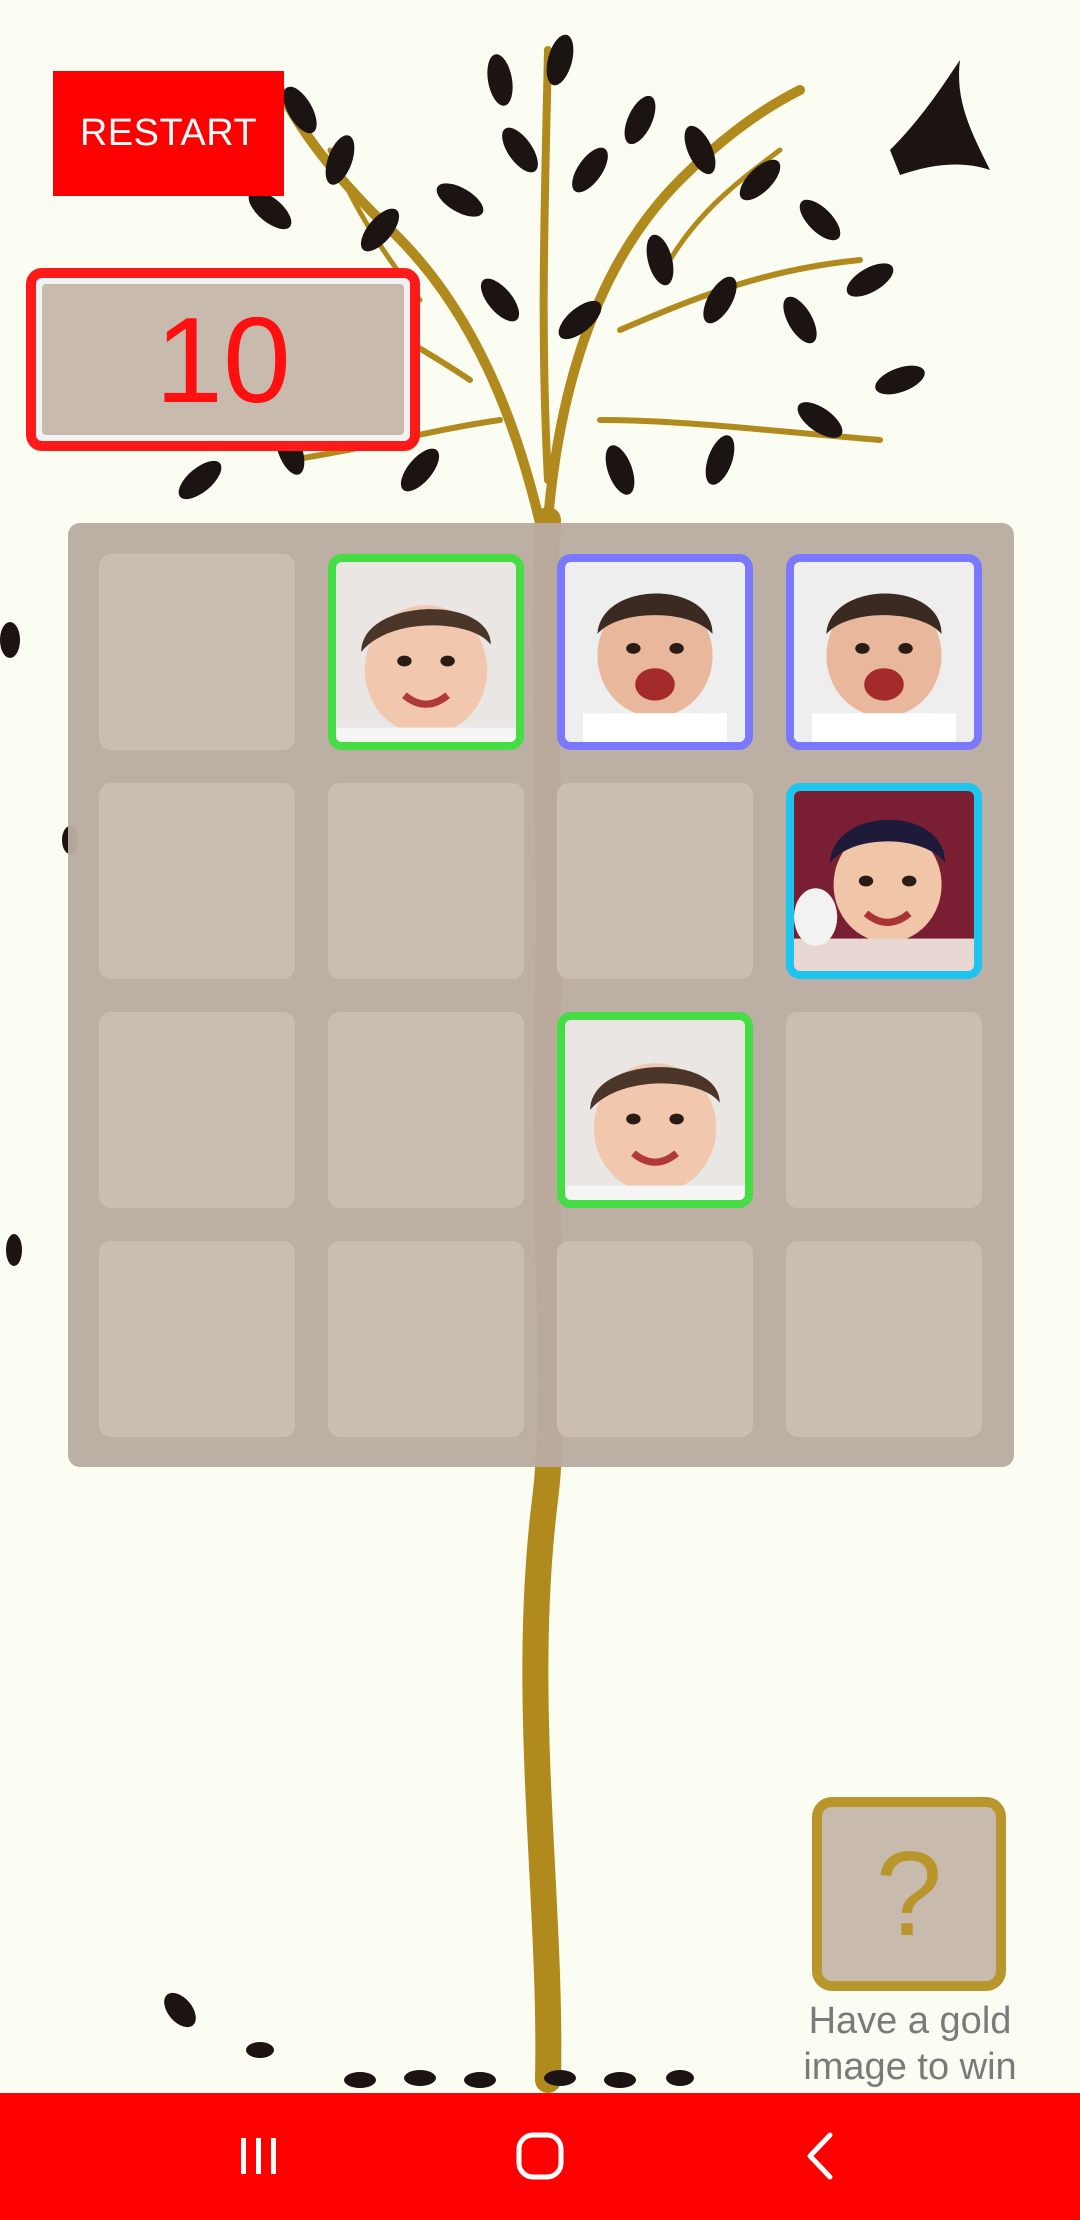 This screenshot has height=2220, width=1080. I want to click on restart-button: RESTART, so click(168, 133).